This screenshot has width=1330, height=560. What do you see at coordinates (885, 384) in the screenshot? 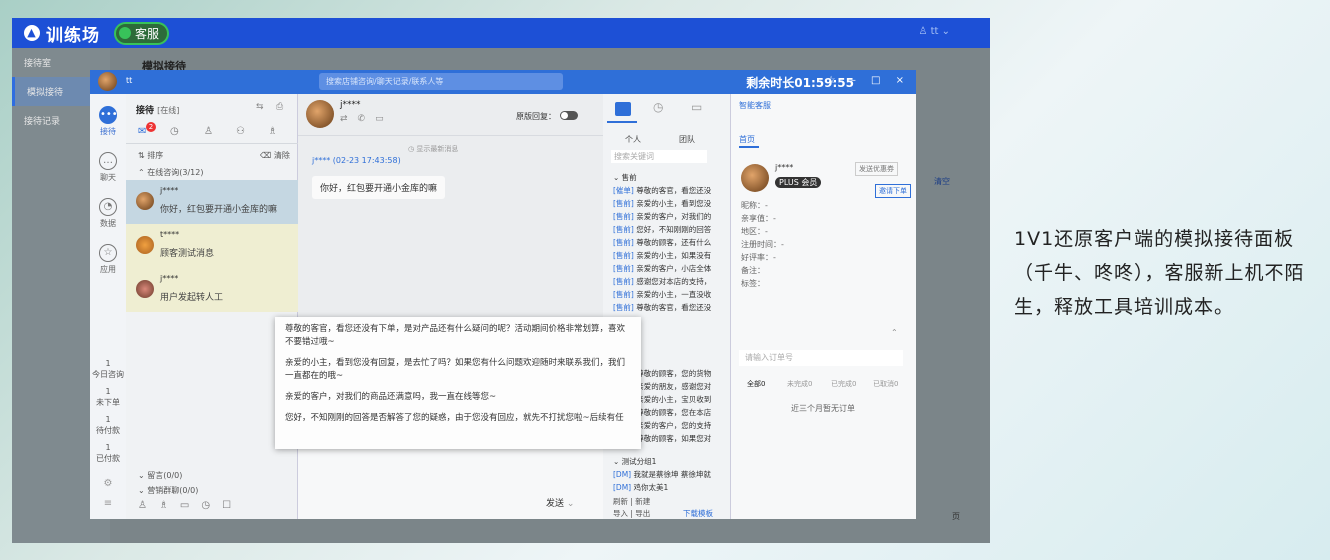
I see `tab-cancelled: 已取消0` at bounding box center [885, 384].